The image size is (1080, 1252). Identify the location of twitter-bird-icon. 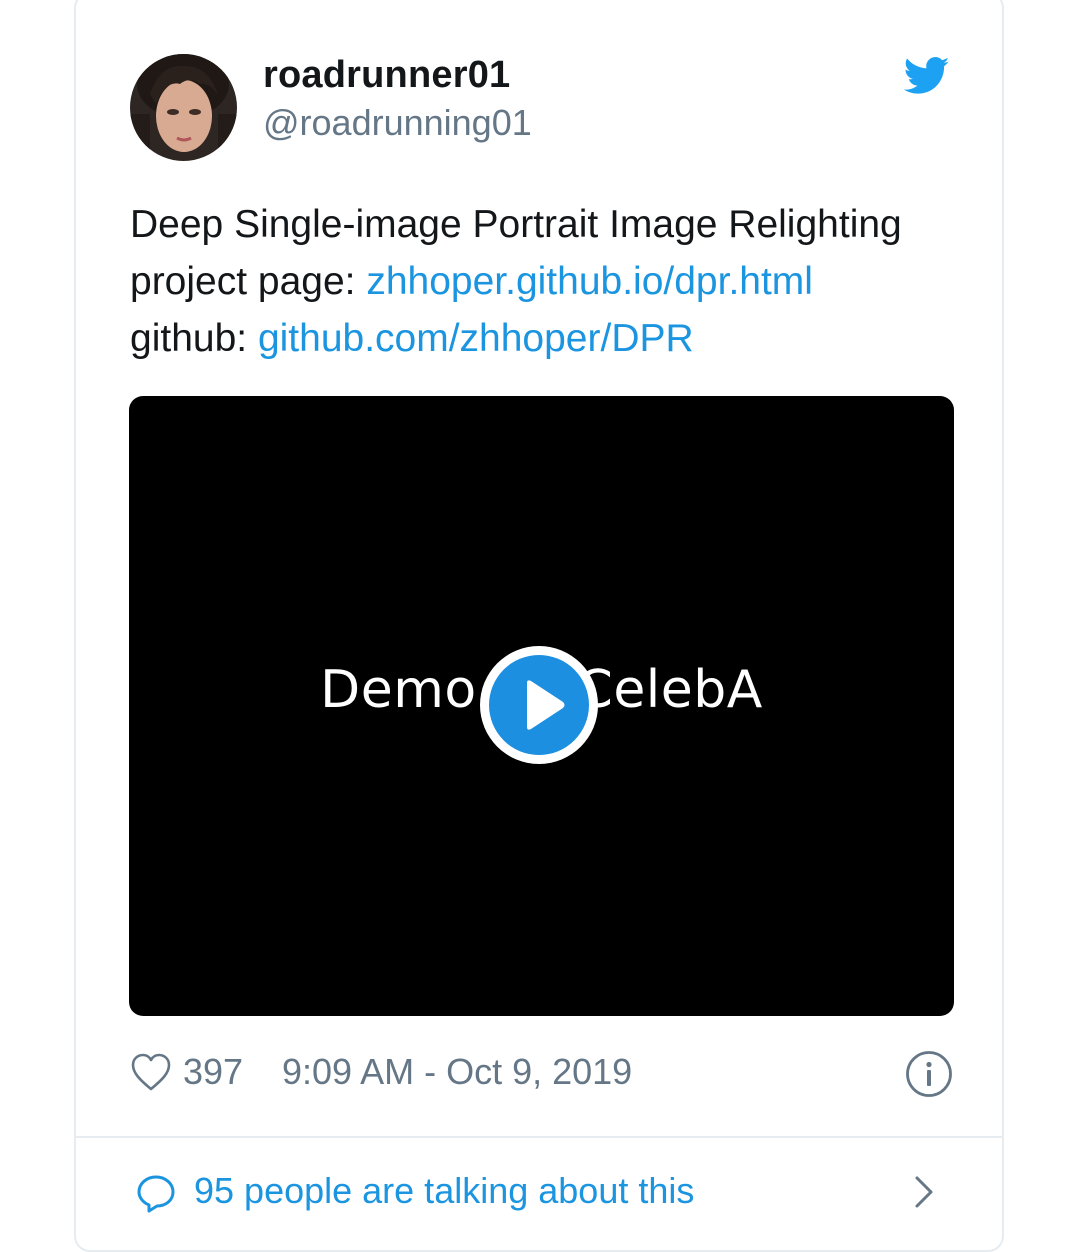
(926, 76).